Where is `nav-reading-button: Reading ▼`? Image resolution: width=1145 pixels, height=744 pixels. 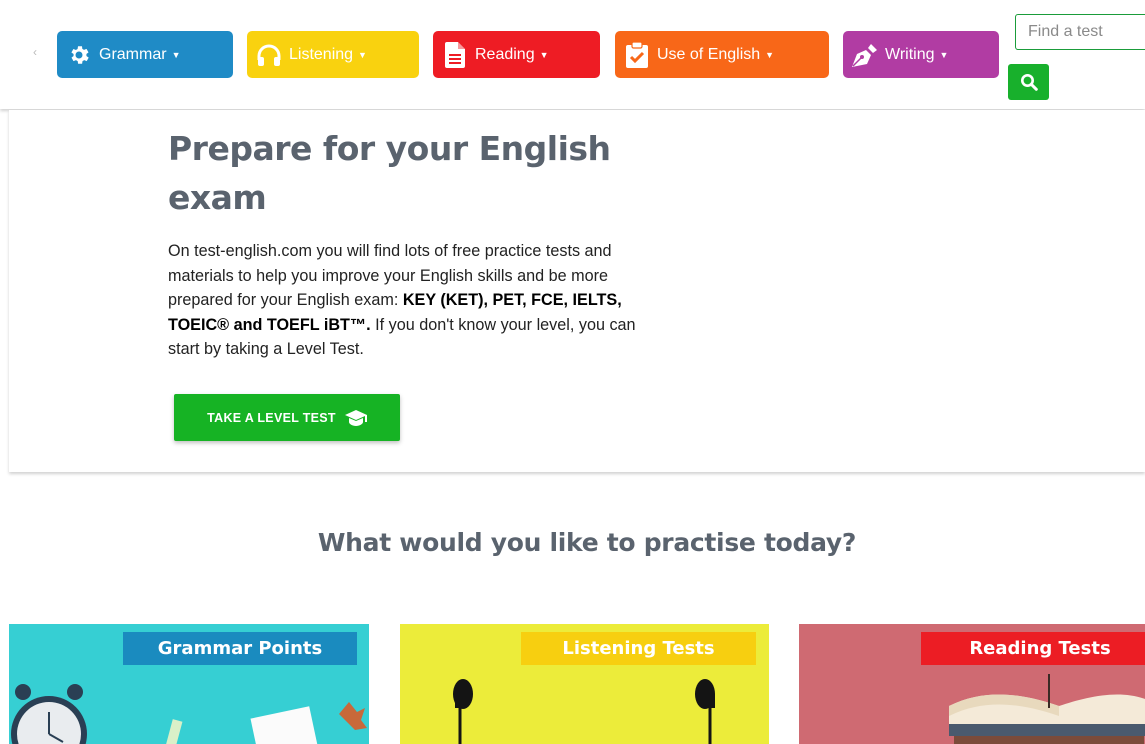
nav-reading-button: Reading ▼ is located at coordinates (516, 54).